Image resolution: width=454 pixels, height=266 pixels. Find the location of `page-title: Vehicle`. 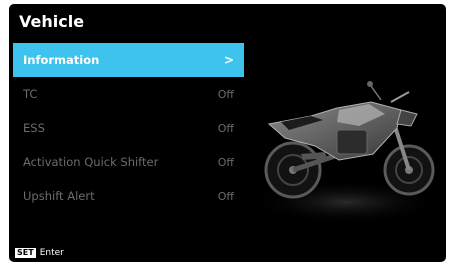

page-title: Vehicle is located at coordinates (52, 21).